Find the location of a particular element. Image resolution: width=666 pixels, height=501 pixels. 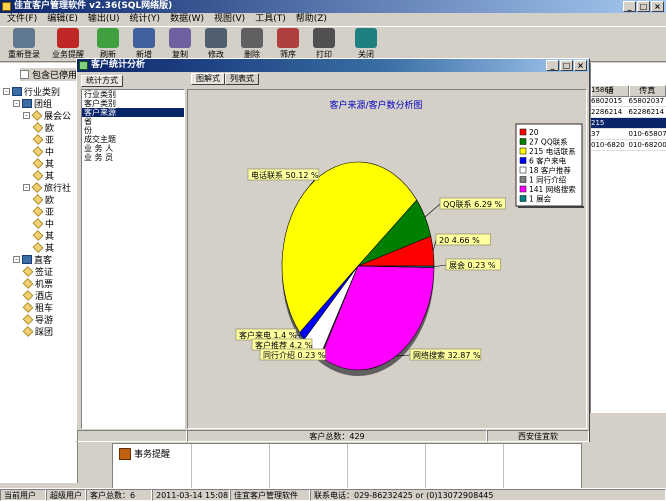

method-item: 业 务 员 is located at coordinates (133, 157).